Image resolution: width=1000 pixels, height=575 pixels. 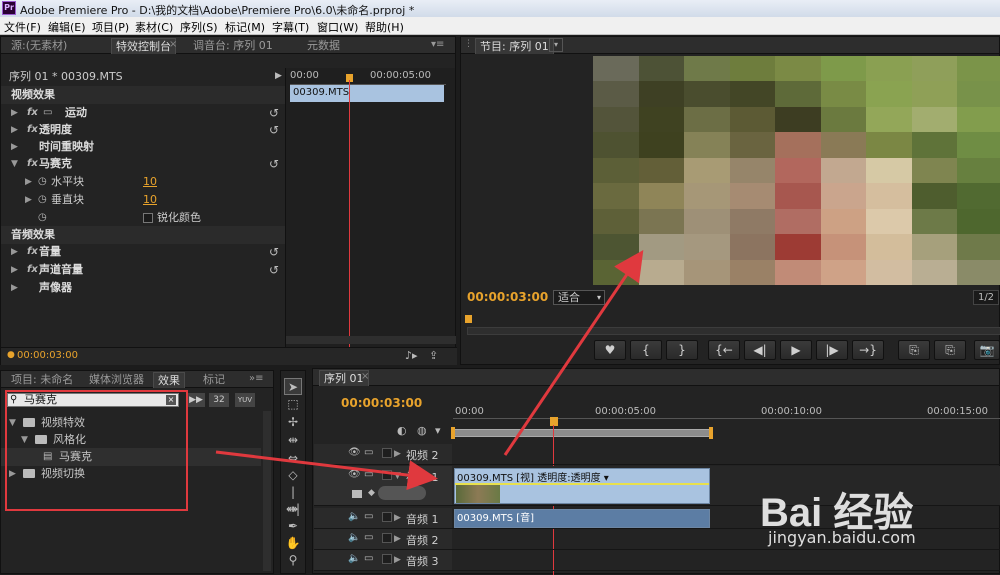 I want to click on export-icon: ⇪, so click(x=433, y=355).